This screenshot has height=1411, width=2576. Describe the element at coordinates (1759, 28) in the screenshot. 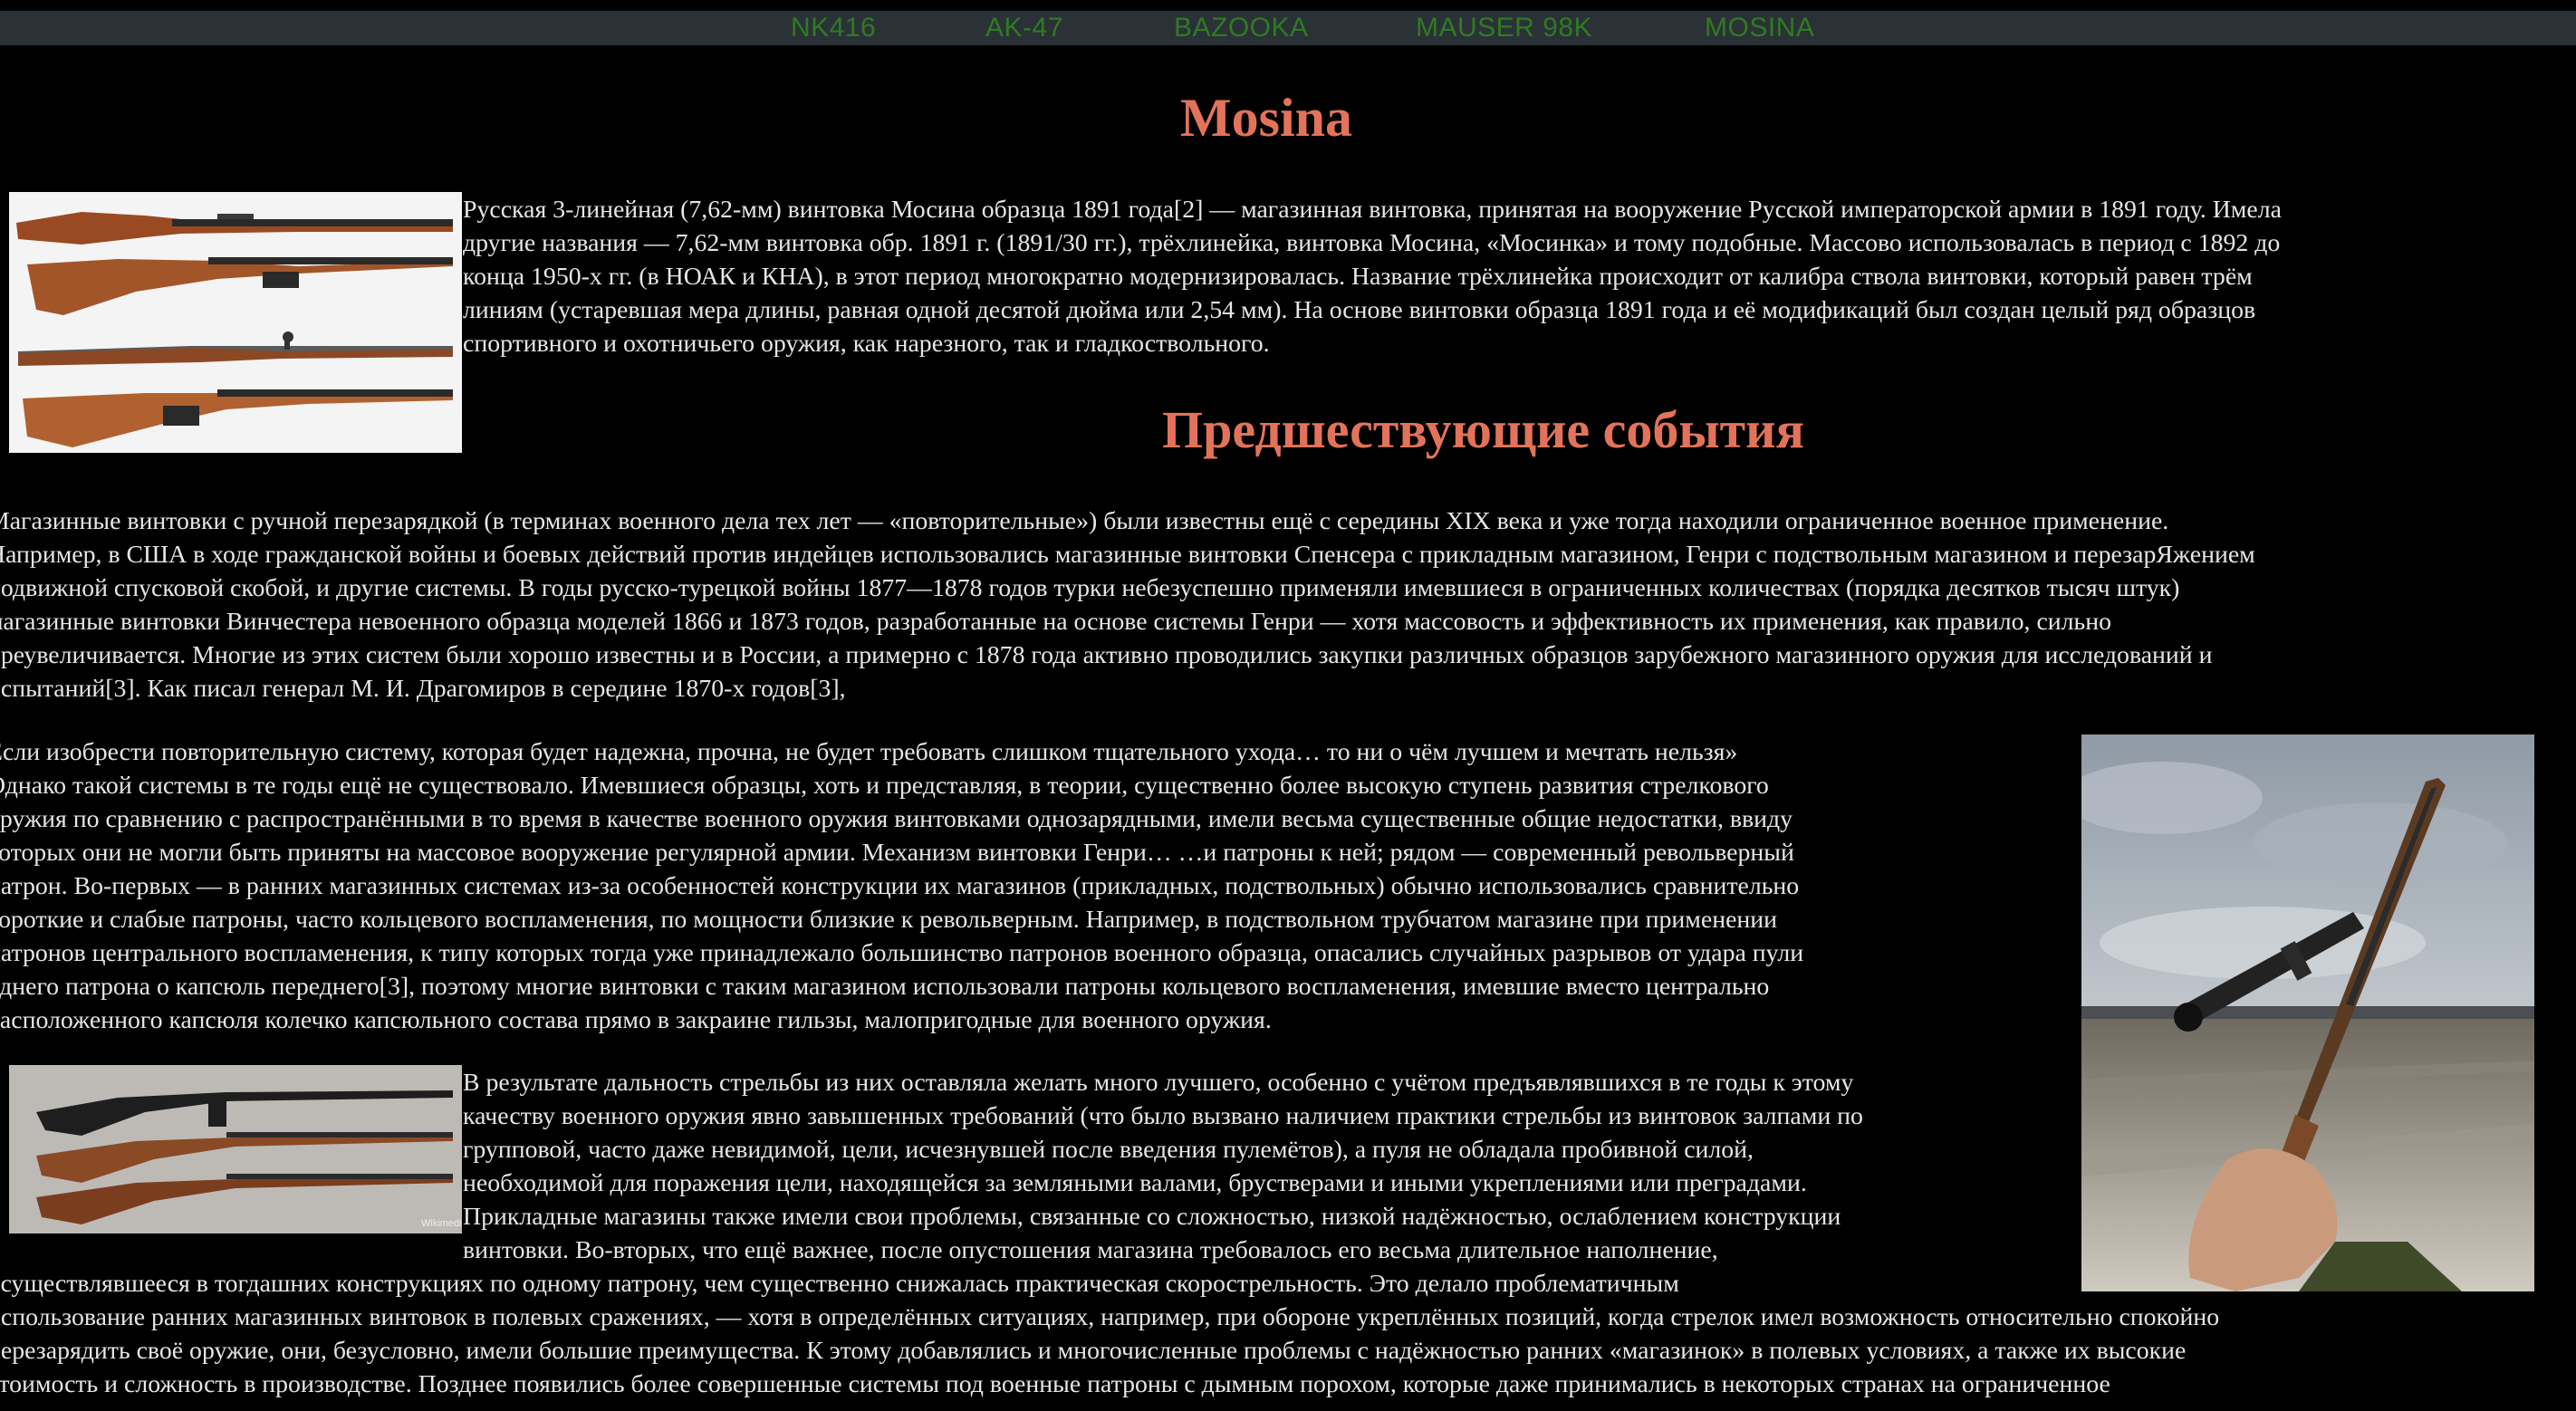

I see `nav-link-mosina: MOSINA` at that location.